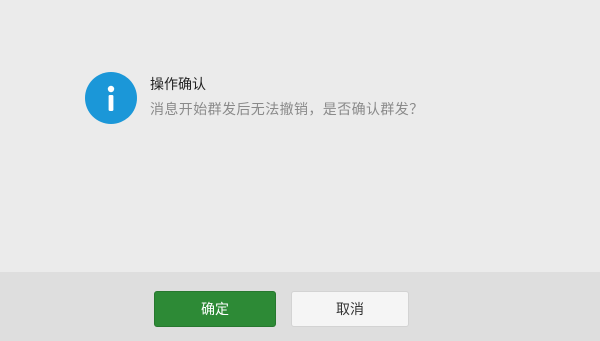 The width and height of the screenshot is (600, 341). I want to click on dialog-message: 消息开始群发后无法撤销，是否确认群发？, so click(287, 110).